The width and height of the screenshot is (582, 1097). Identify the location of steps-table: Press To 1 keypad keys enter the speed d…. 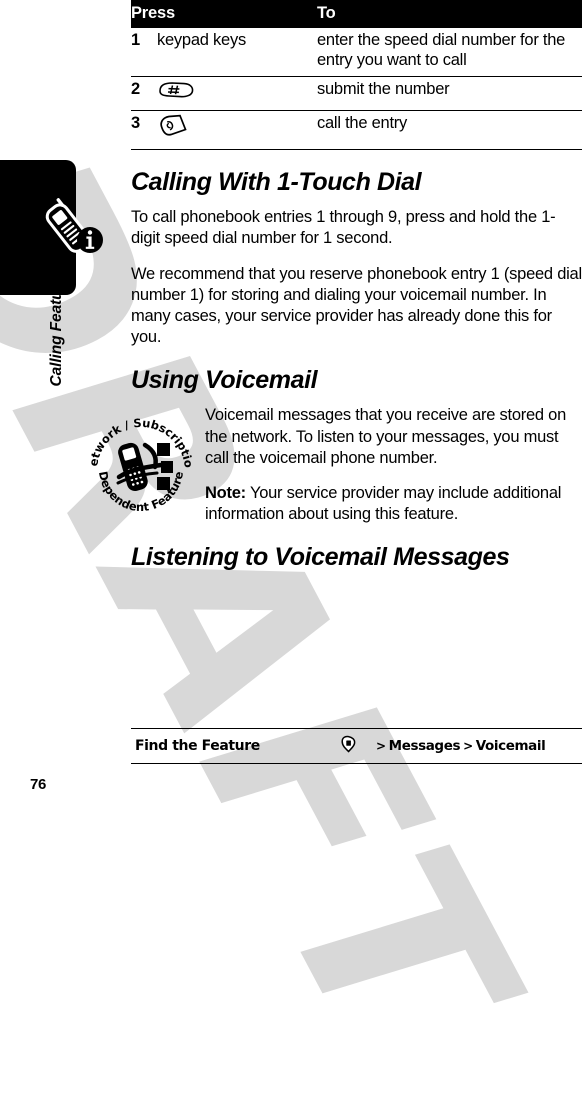
(356, 75).